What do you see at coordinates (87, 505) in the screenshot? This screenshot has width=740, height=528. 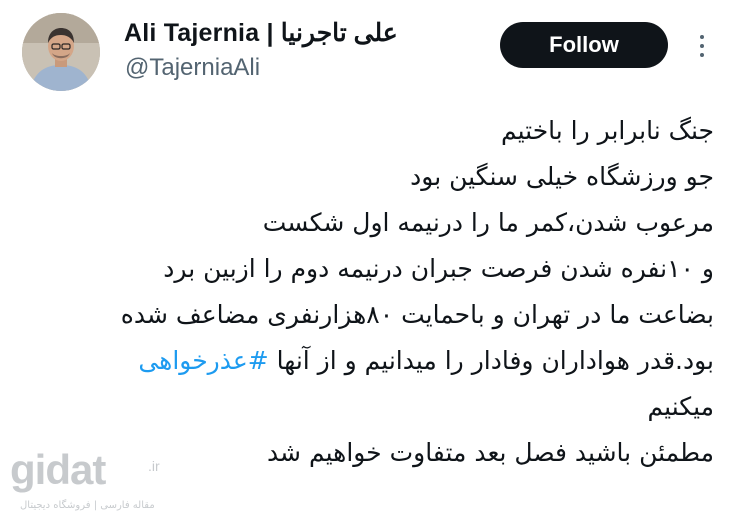 I see `watermark-tagline: مقاله فارسی | فروشگاه دیجیتال` at bounding box center [87, 505].